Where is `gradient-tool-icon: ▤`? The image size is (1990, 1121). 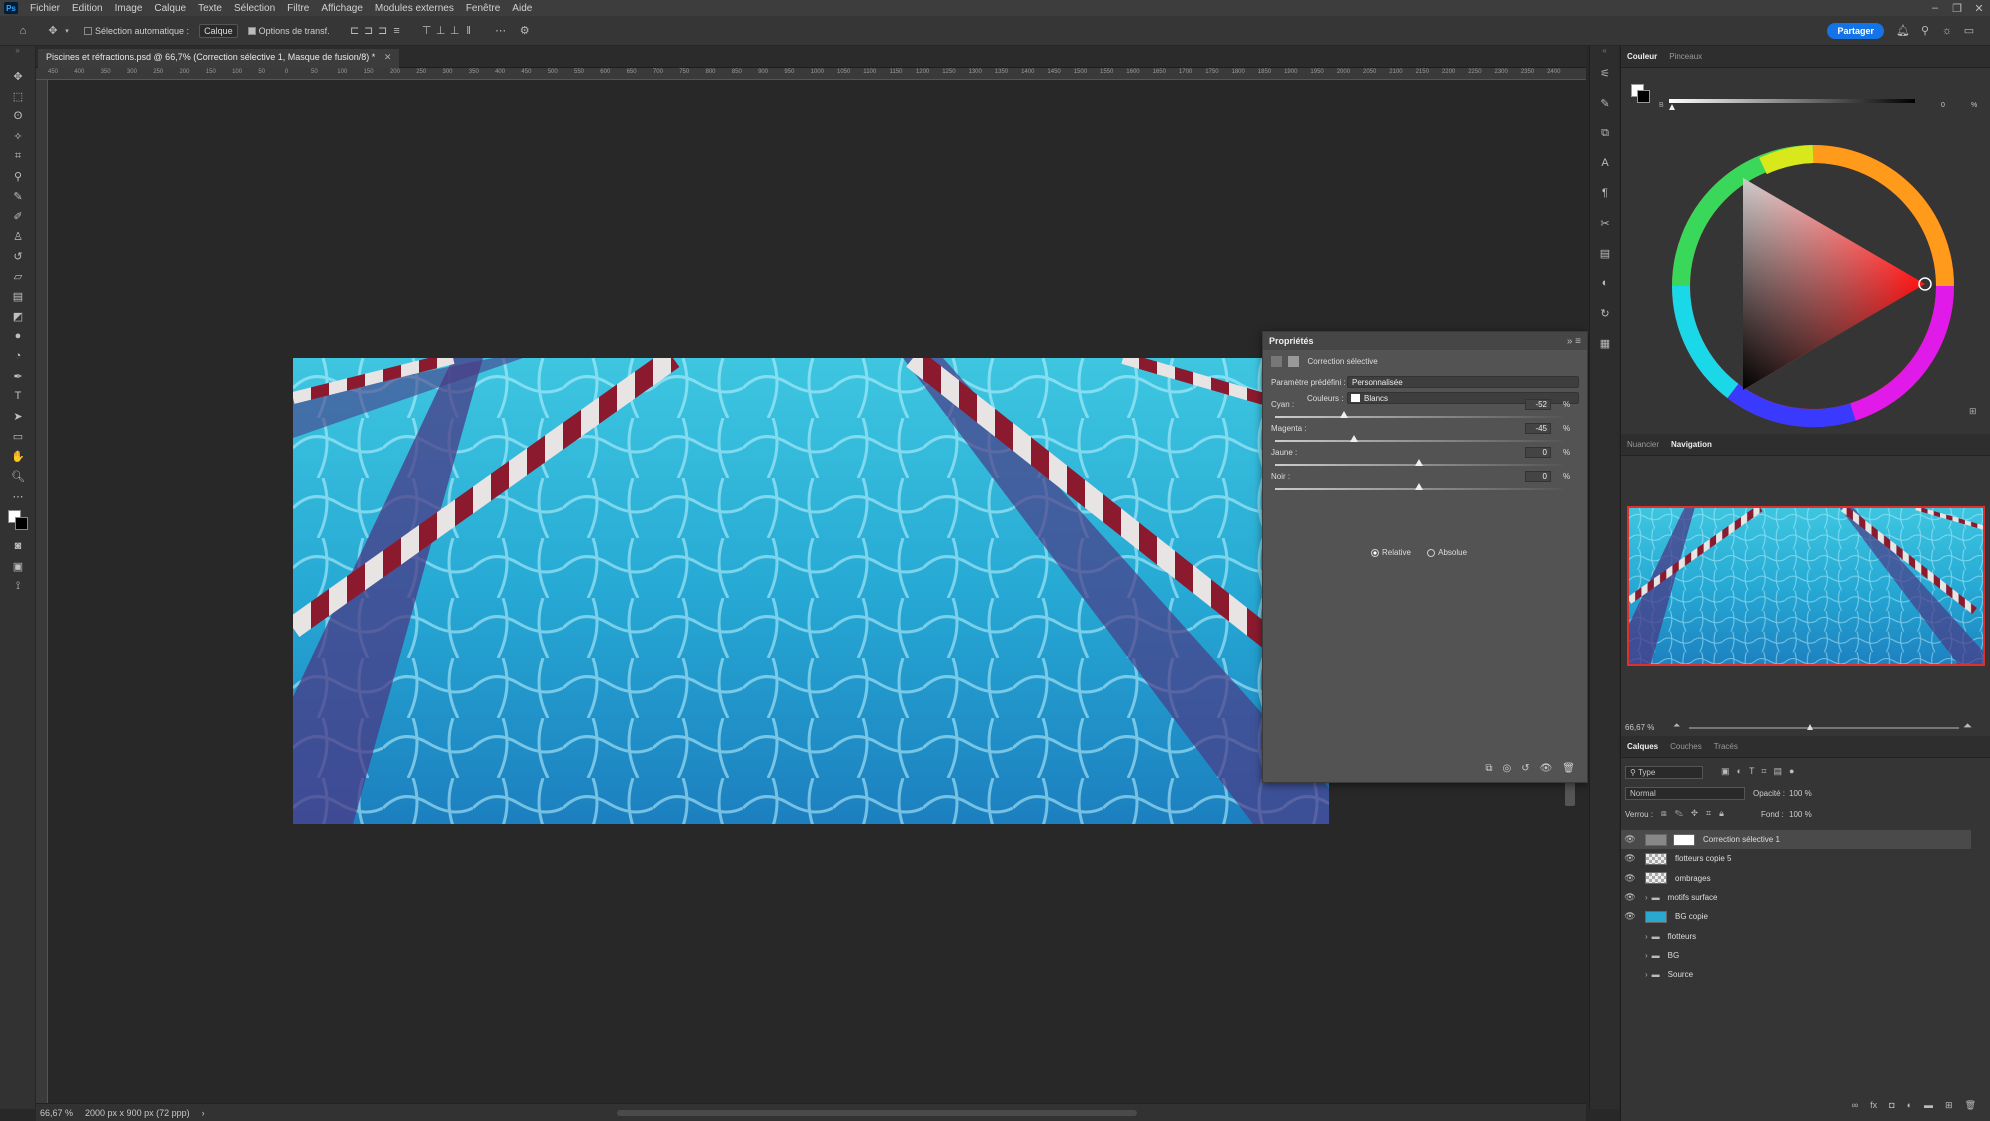 gradient-tool-icon: ▤ is located at coordinates (18, 296).